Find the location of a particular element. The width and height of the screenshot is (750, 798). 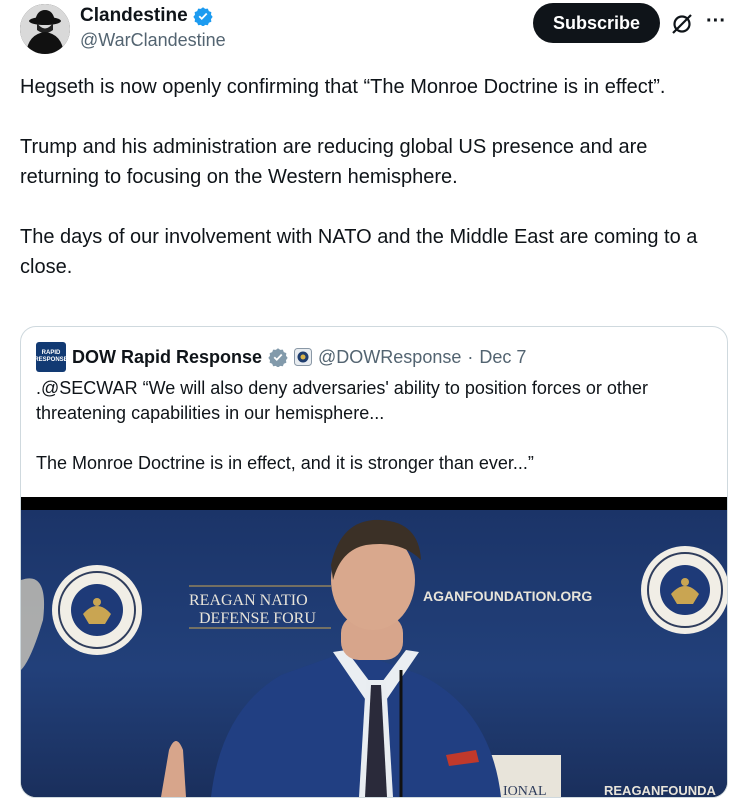

author-avatar is located at coordinates (45, 29).